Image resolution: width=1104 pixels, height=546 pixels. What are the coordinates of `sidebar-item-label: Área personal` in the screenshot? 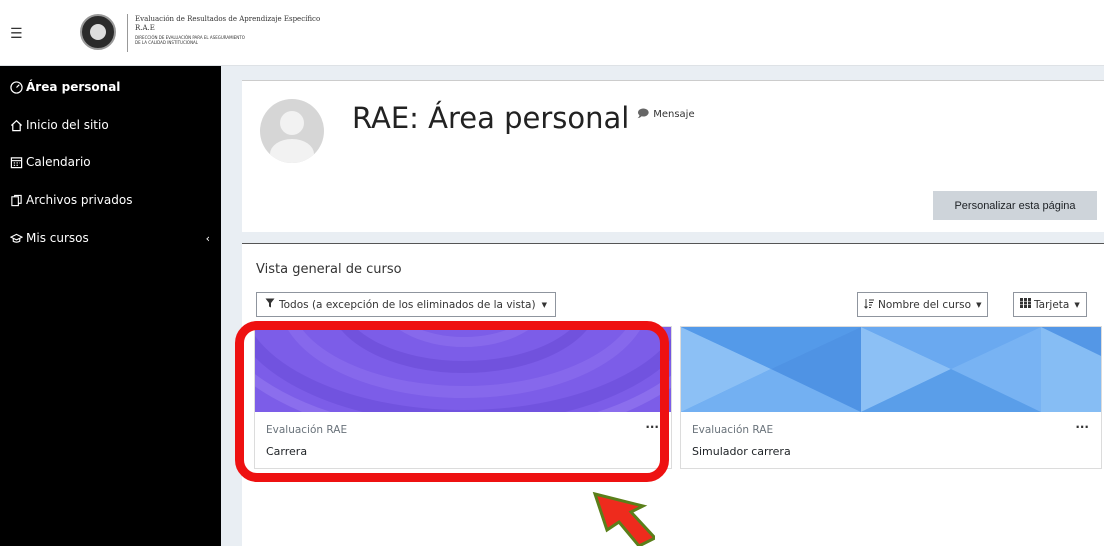 It's located at (73, 87).